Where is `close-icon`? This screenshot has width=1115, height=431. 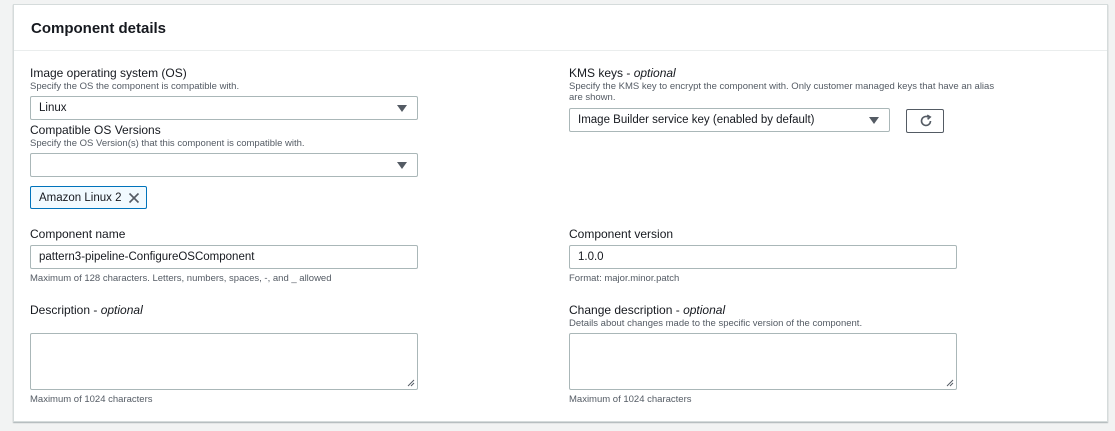 close-icon is located at coordinates (134, 198).